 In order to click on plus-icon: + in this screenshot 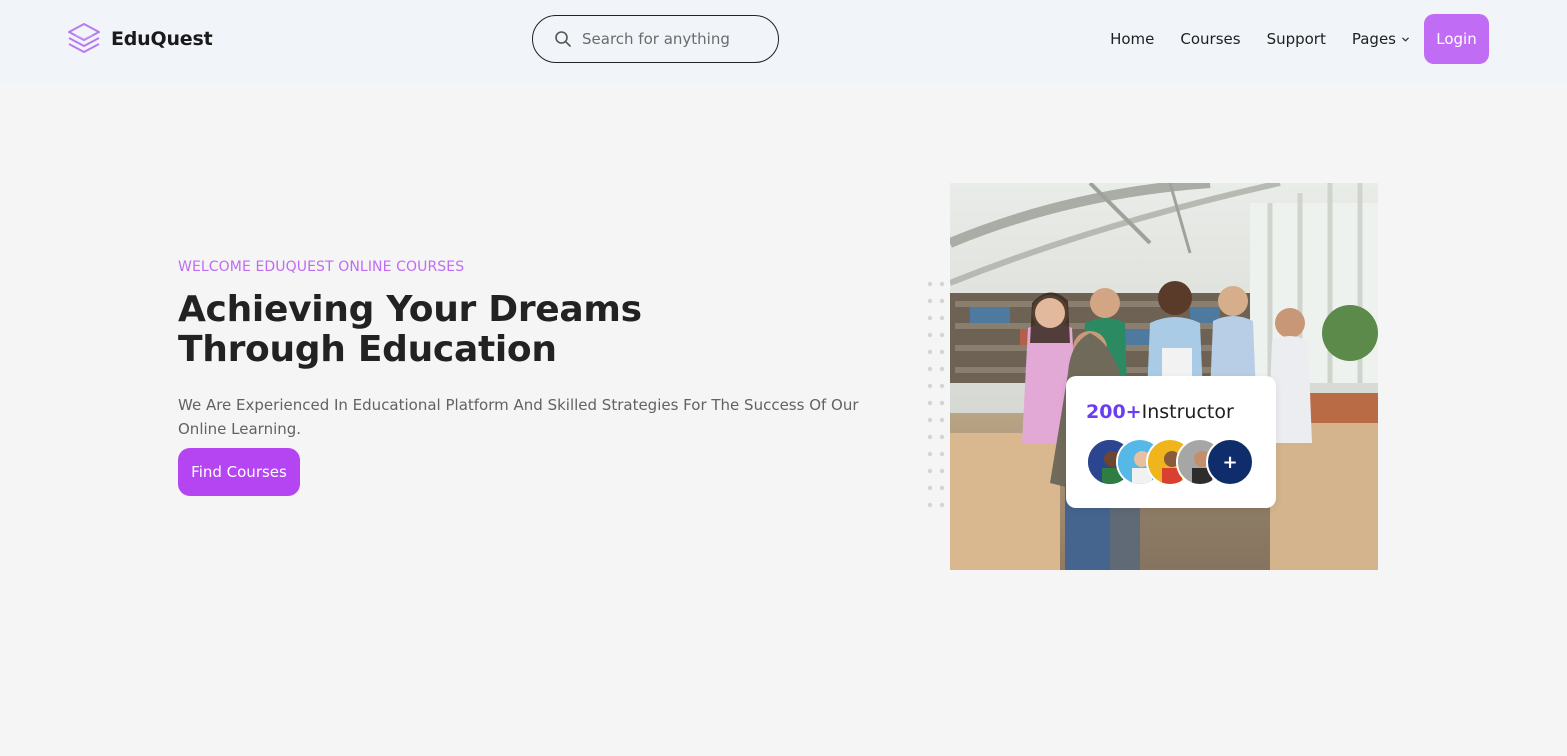, I will do `click(1230, 462)`.